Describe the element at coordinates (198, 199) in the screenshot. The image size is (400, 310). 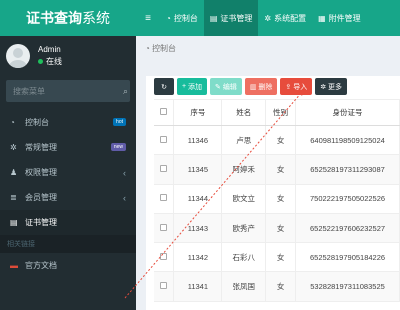
I see `cell-id: 11344` at that location.